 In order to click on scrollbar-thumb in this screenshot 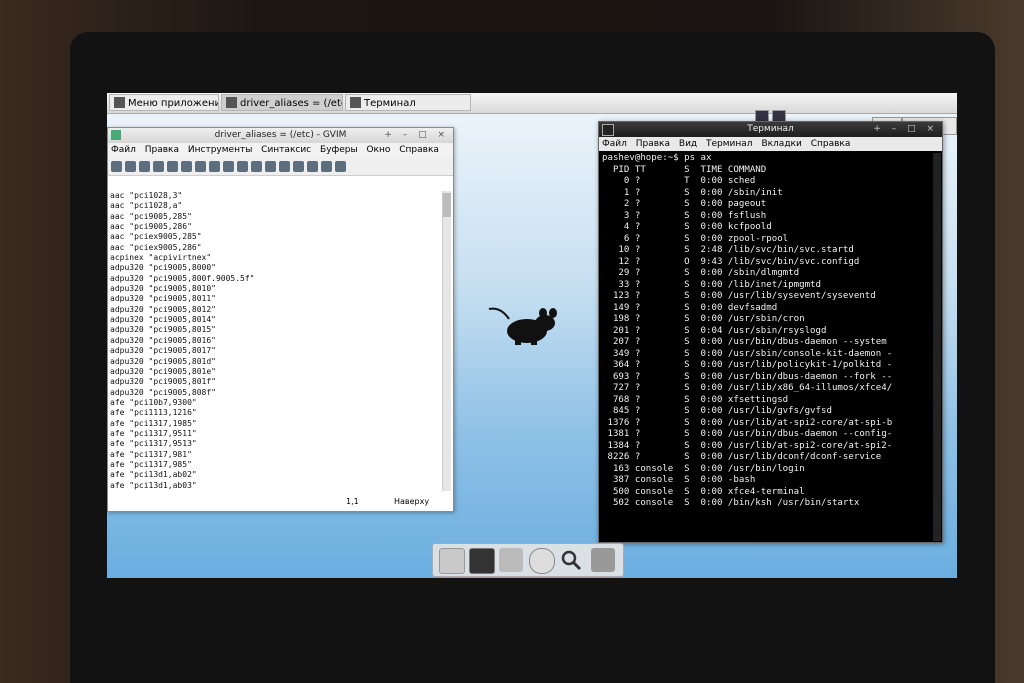, I will do `click(447, 205)`.